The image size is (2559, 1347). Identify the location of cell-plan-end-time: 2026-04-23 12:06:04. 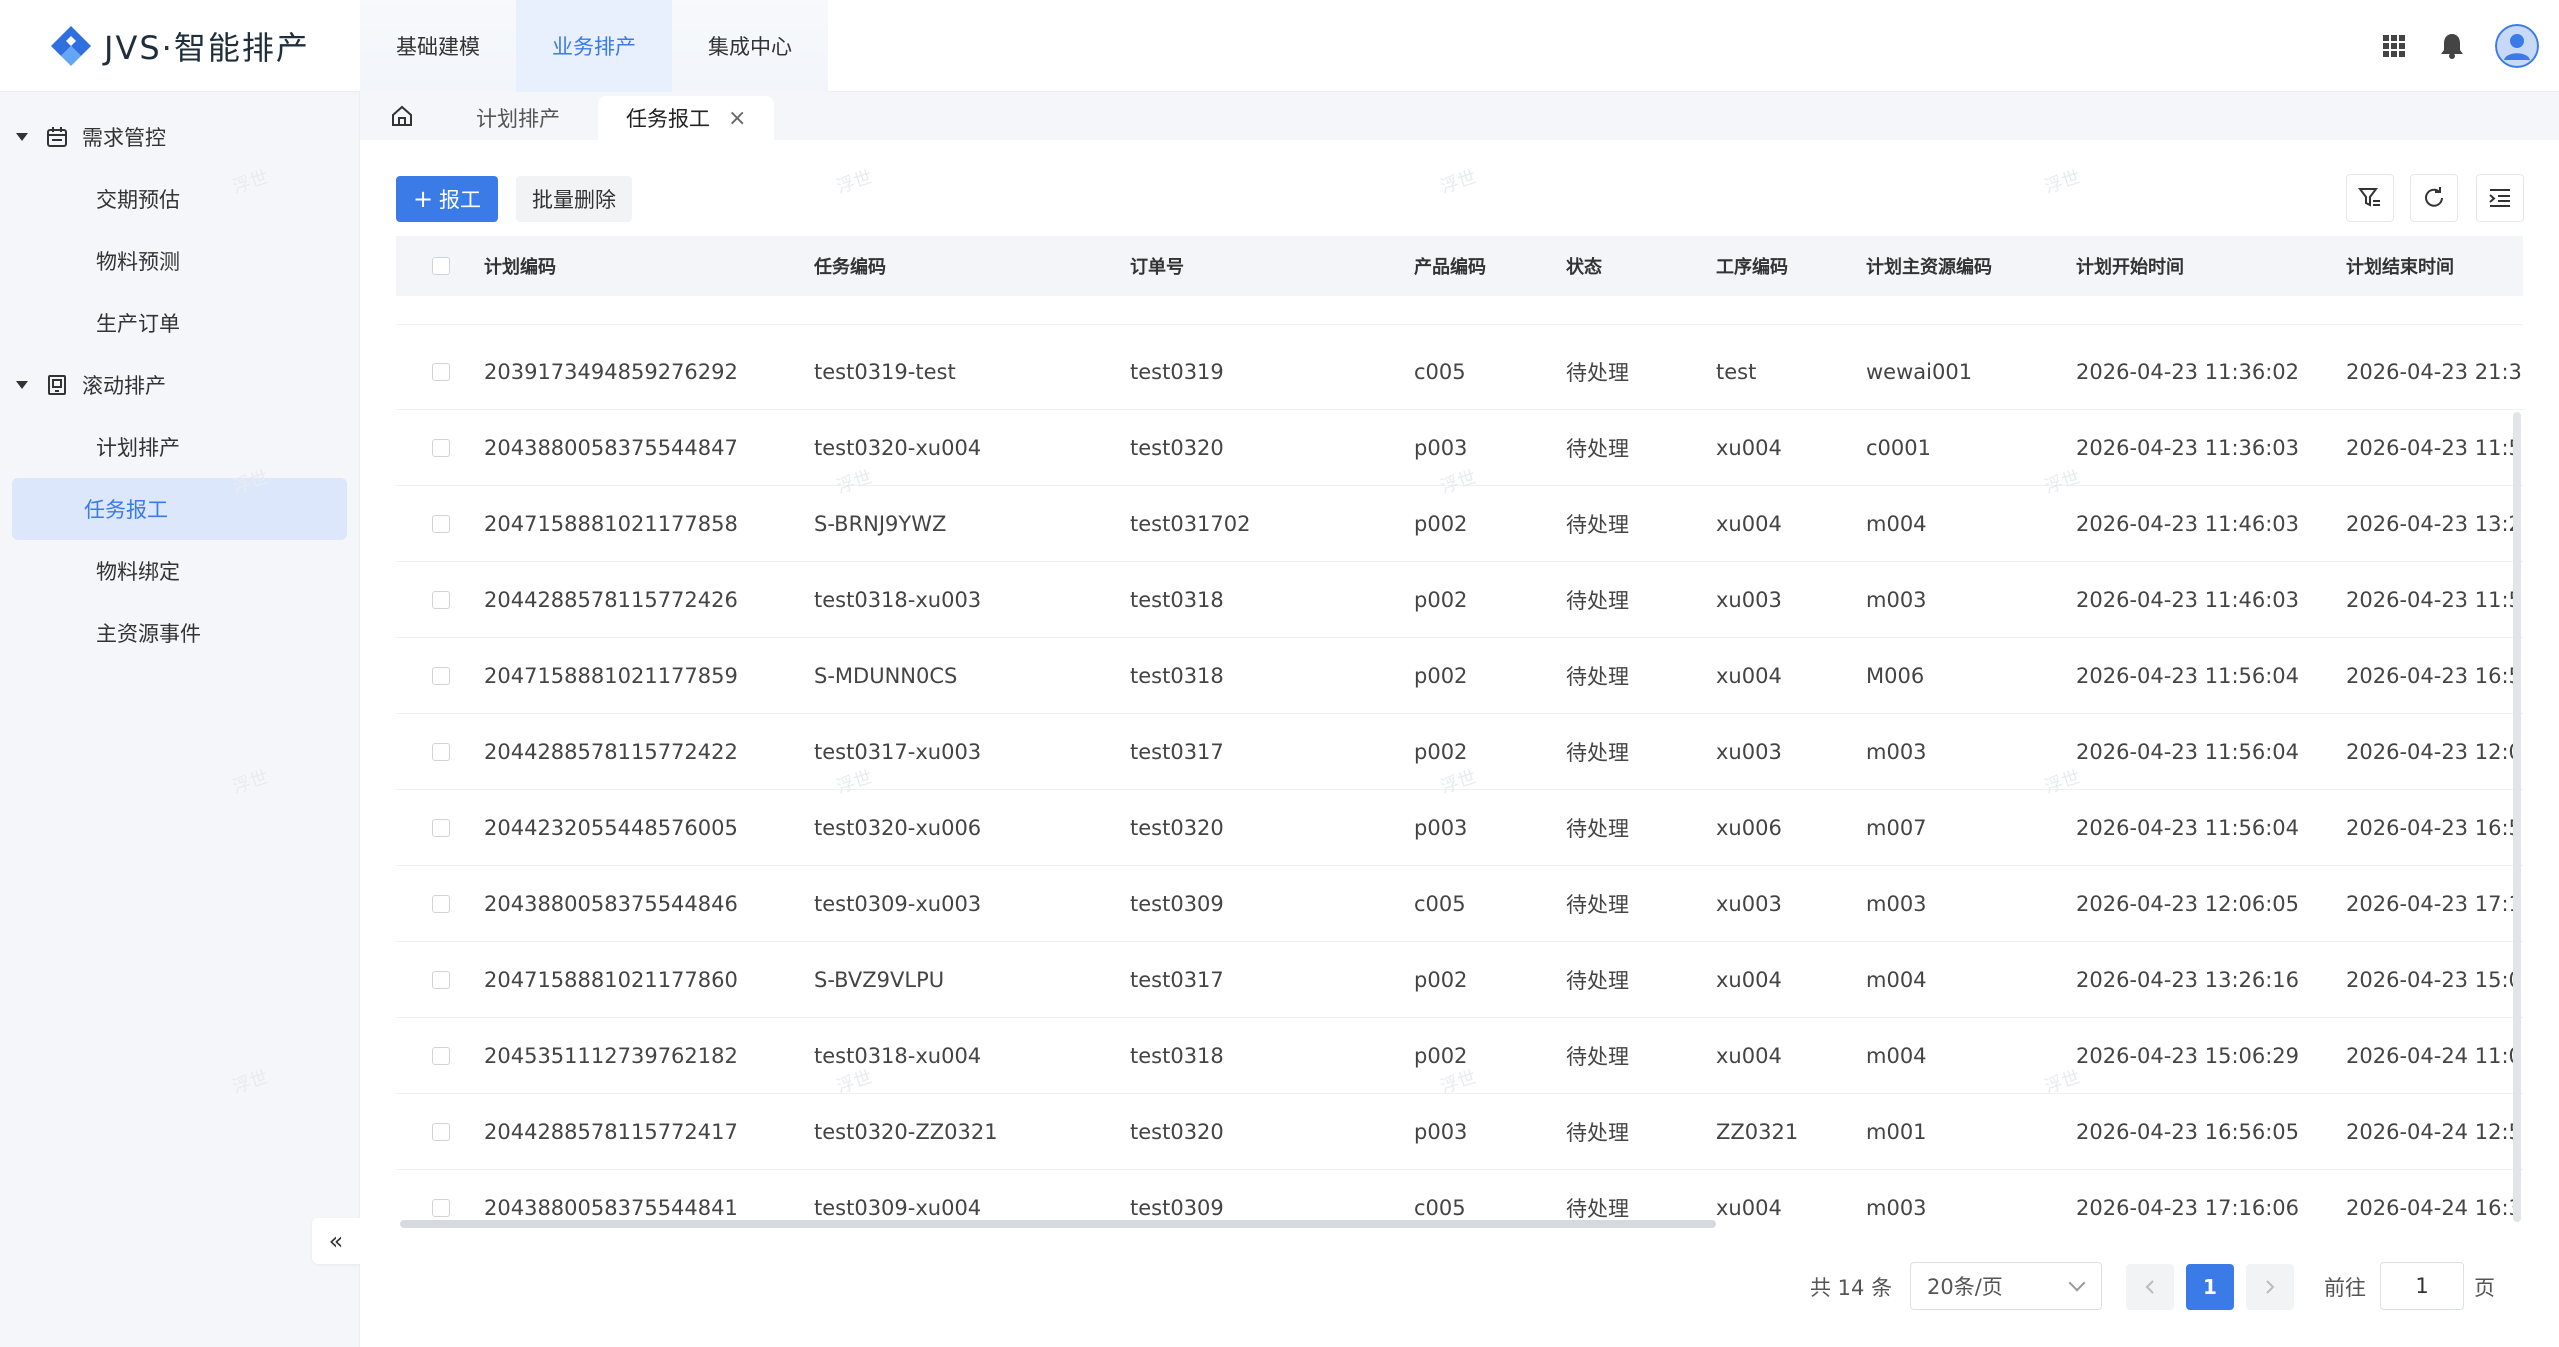
(2434, 751).